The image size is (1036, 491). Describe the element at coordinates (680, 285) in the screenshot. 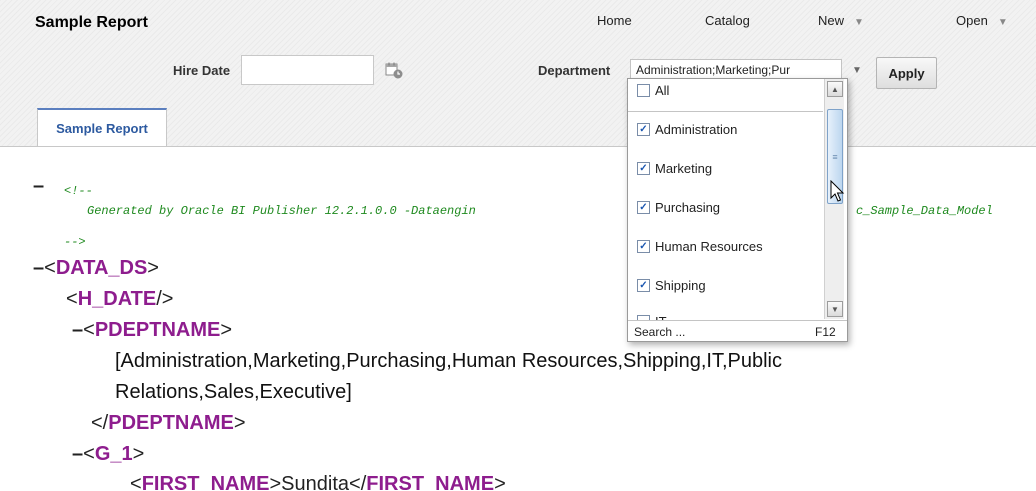

I see `option-label: Shipping` at that location.